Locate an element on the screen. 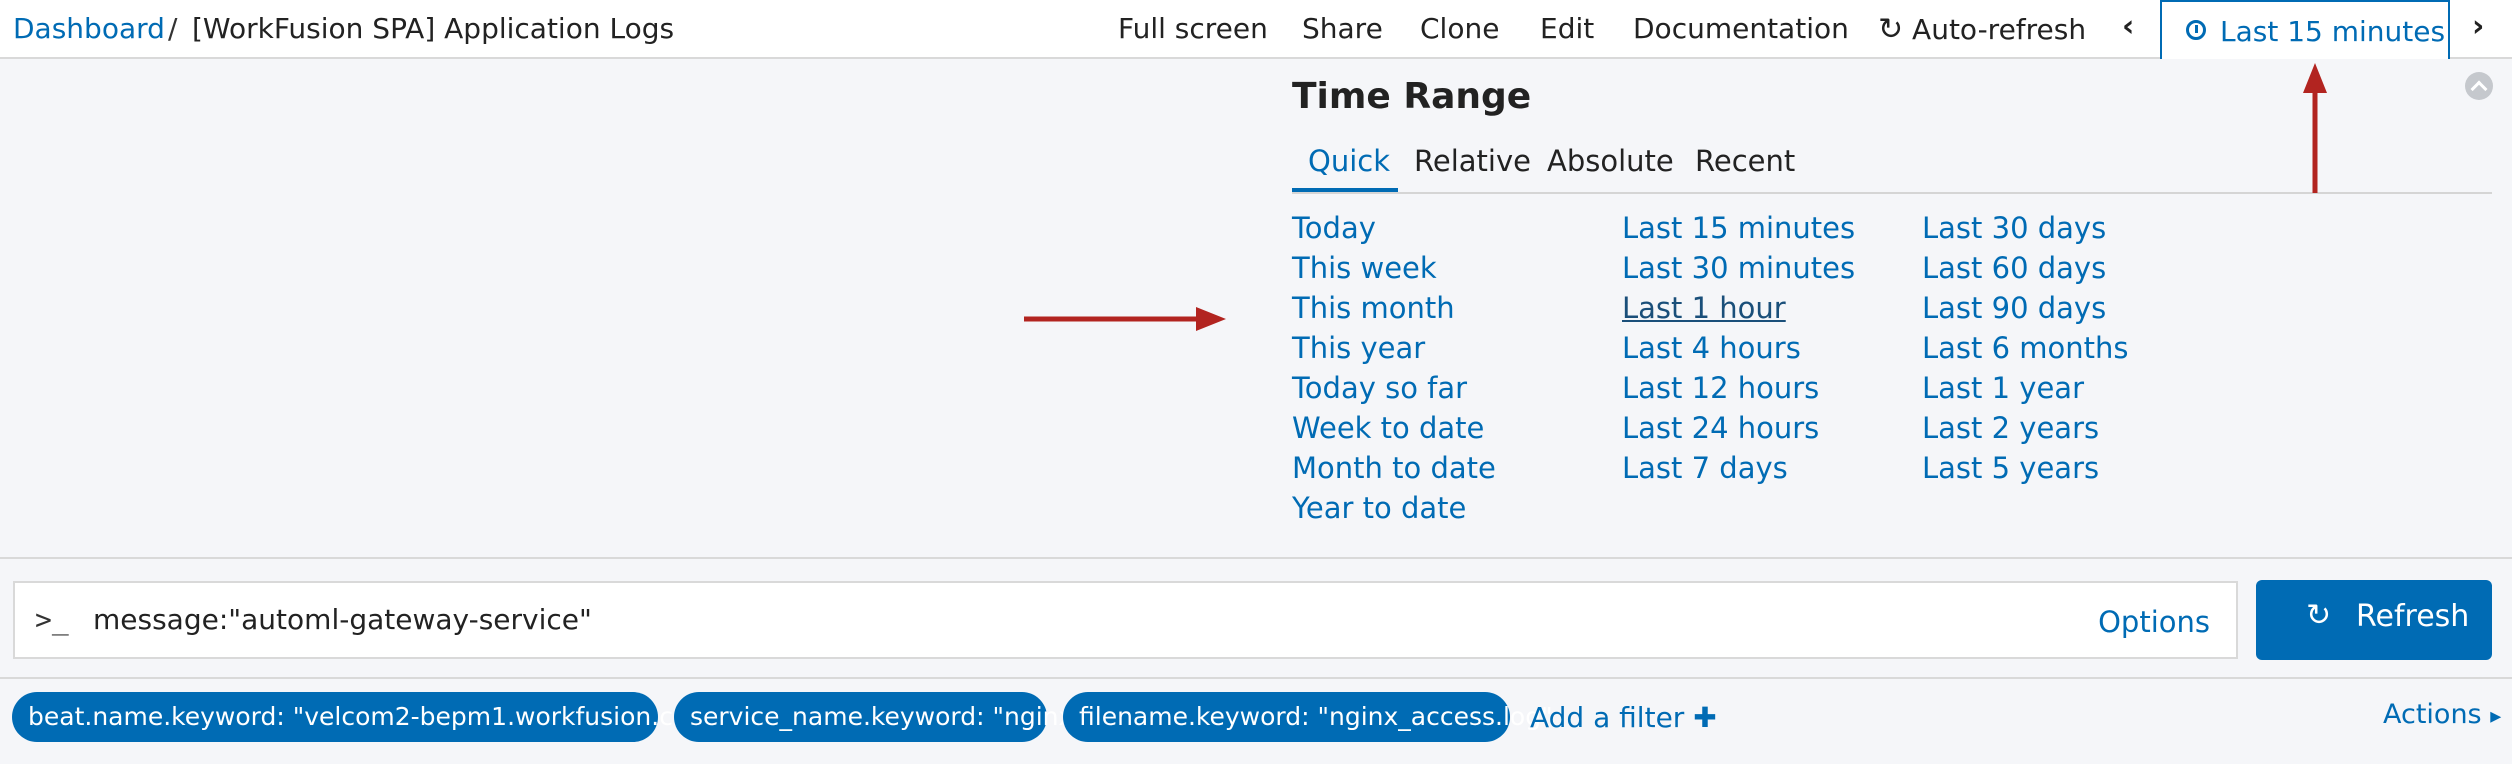 This screenshot has width=2512, height=764. quick-option: This week is located at coordinates (1364, 268).